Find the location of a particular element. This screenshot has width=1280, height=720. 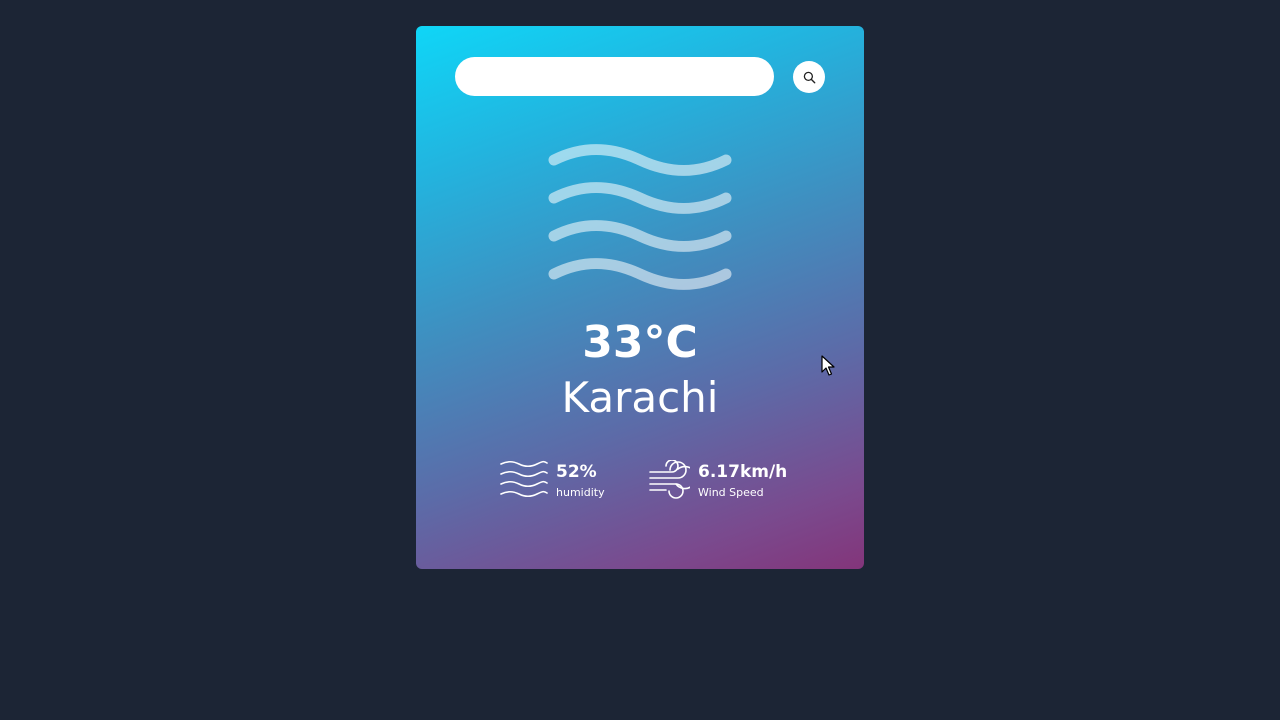

wind-speed-value: 6.17km/h is located at coordinates (743, 471).